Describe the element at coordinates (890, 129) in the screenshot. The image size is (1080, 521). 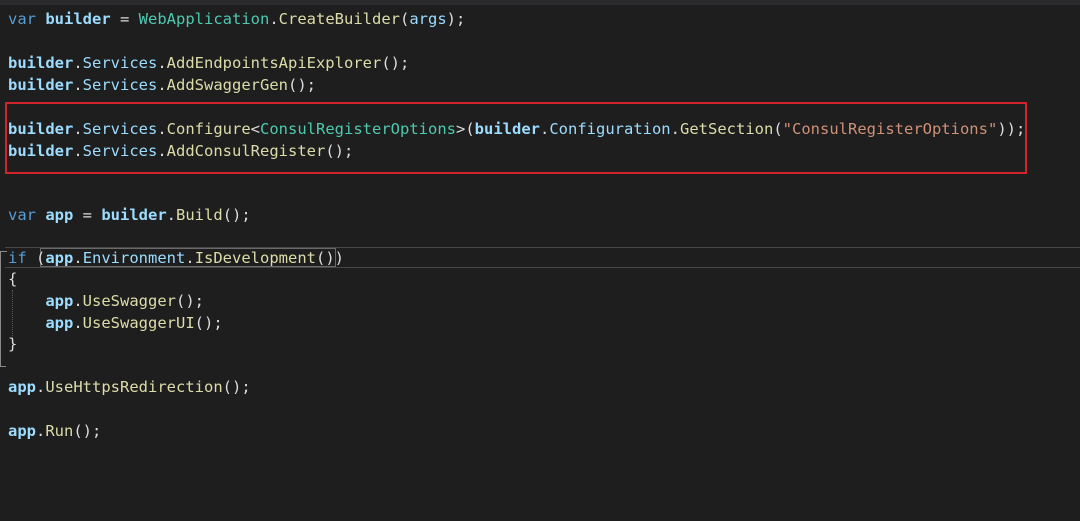
I see `code-token: "ConsulRegisterOptions"` at that location.